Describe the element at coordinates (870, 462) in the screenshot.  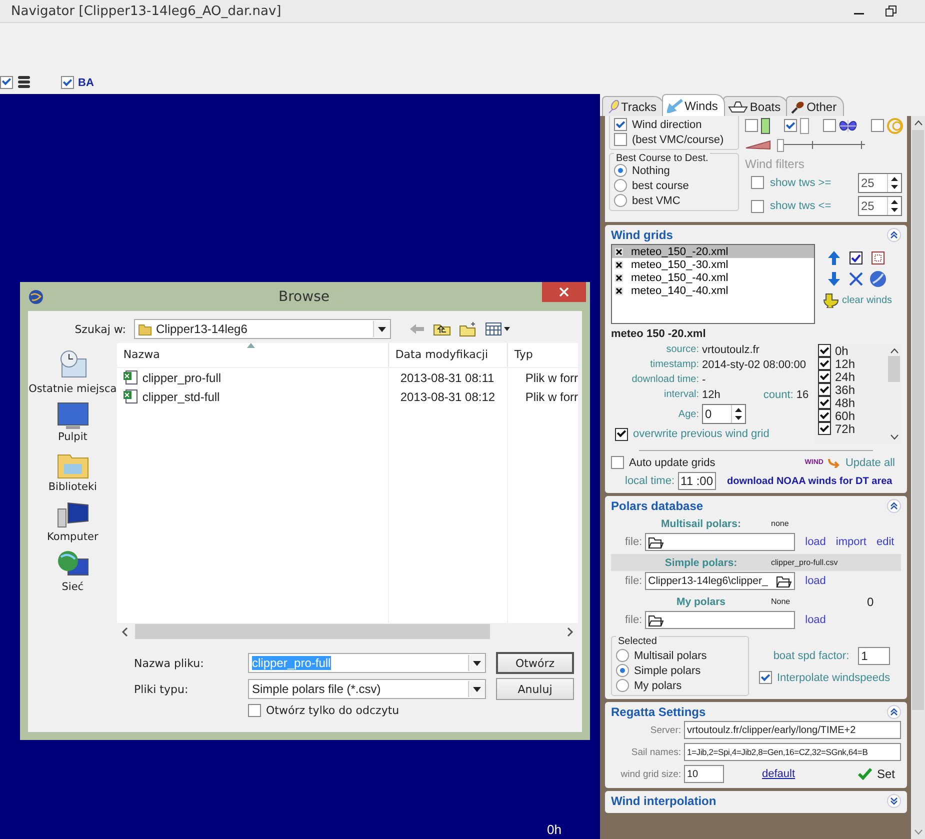
I see `update-all-link: Update all` at that location.